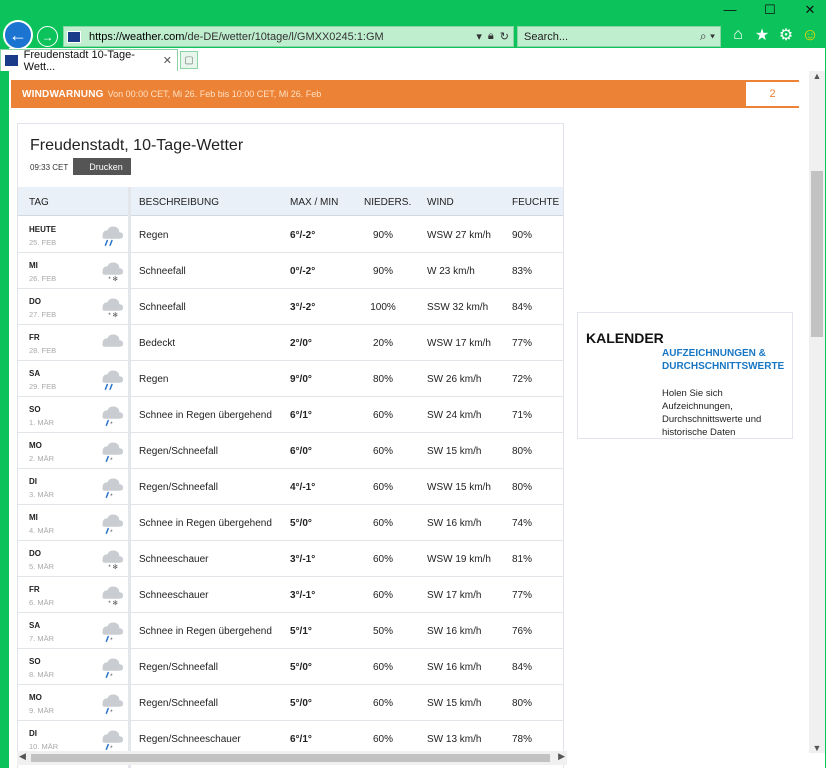  Describe the element at coordinates (817, 76) in the screenshot. I see `scroll-up-icon: ▲` at that location.